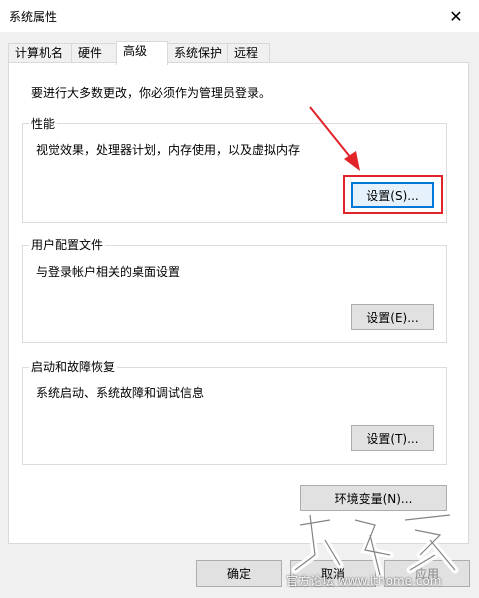  I want to click on startup-recovery-description: 系统启动、系统故障和调试信息, so click(120, 393).